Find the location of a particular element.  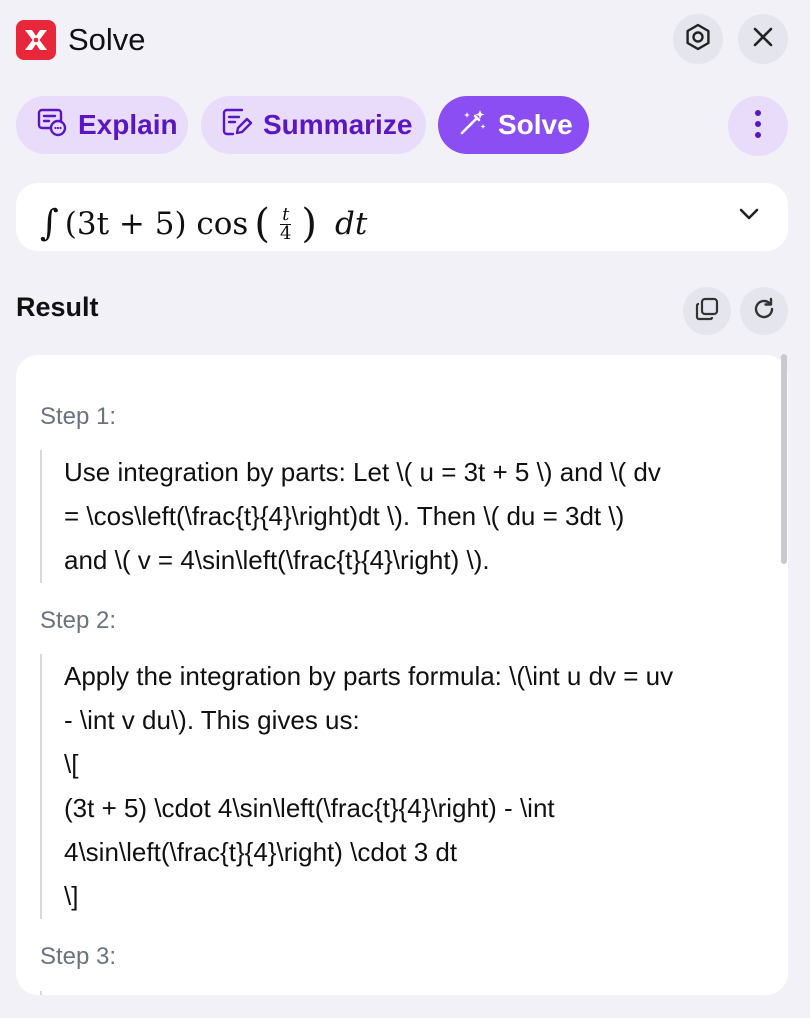

step-line: 4\sin\left(\frac{t}{4}\right) \cdot 3 dt is located at coordinates (261, 852).